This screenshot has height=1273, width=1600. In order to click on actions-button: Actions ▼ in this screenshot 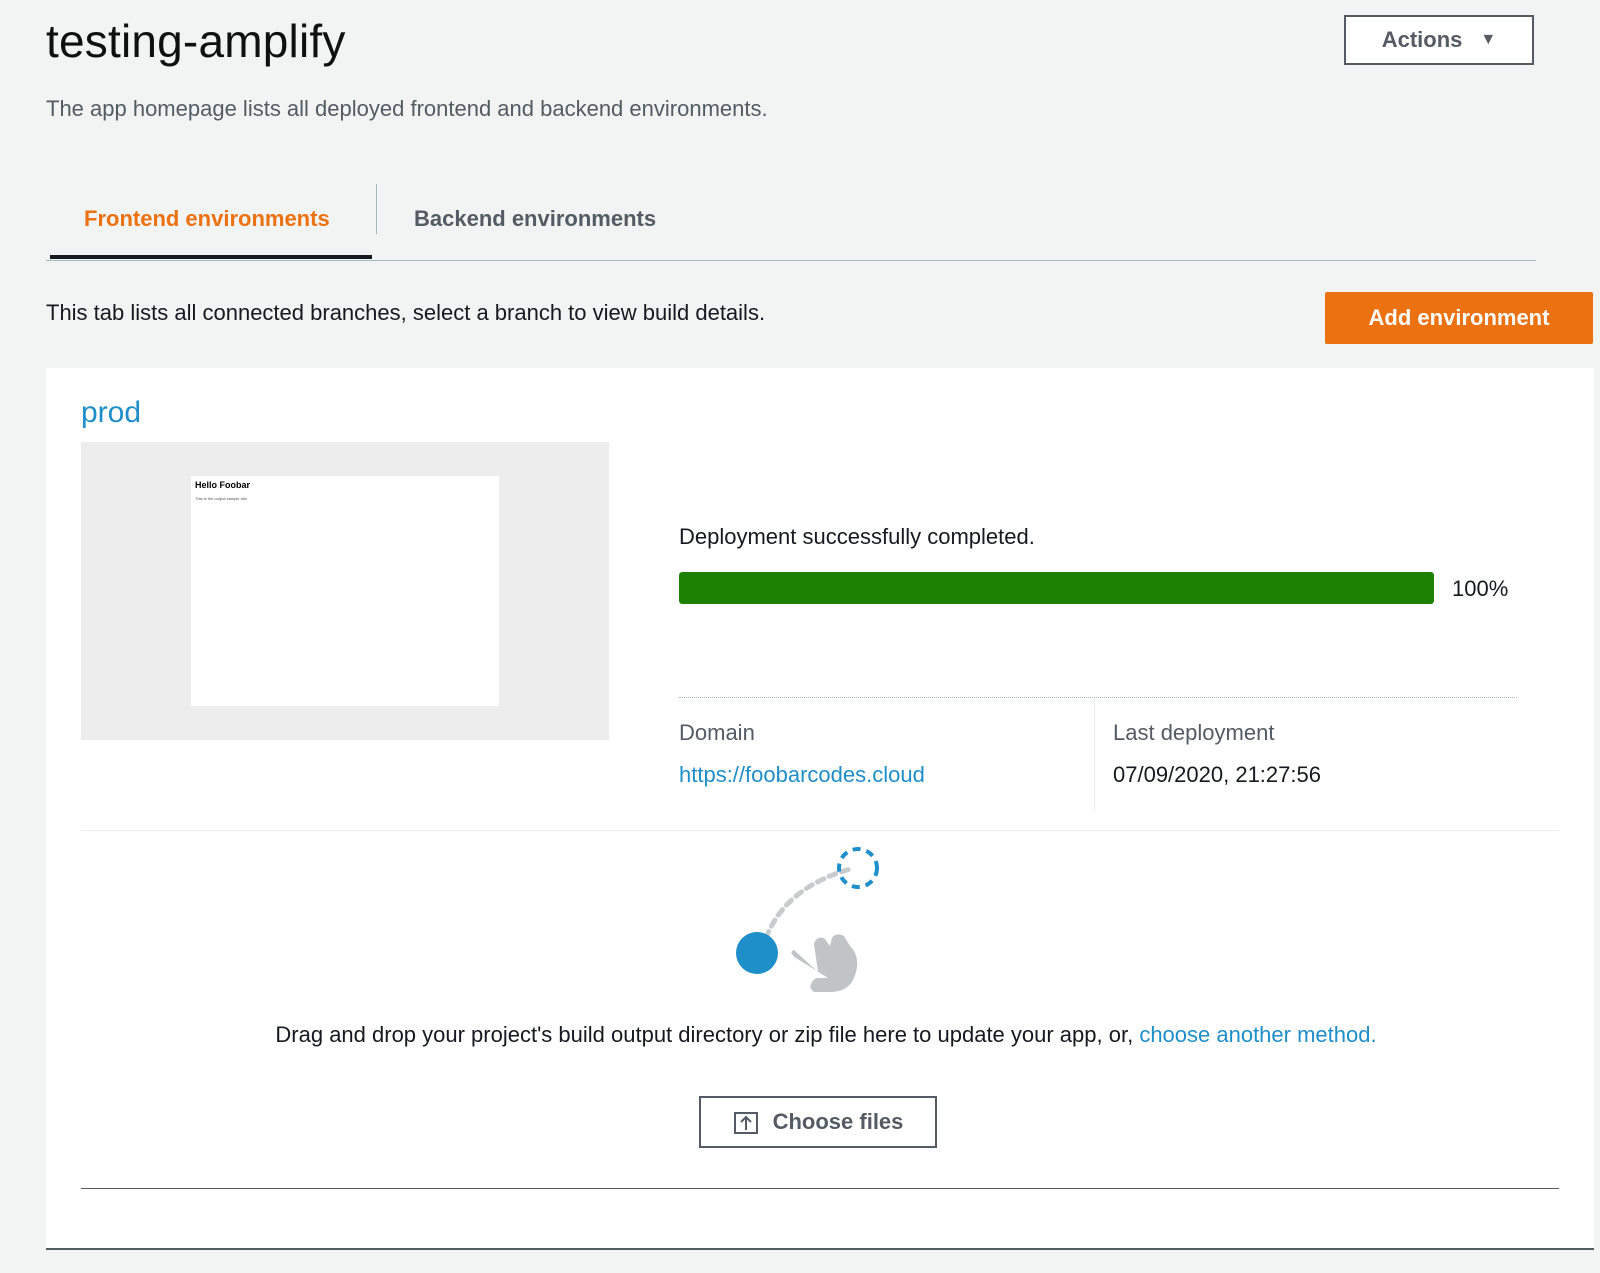, I will do `click(1439, 40)`.